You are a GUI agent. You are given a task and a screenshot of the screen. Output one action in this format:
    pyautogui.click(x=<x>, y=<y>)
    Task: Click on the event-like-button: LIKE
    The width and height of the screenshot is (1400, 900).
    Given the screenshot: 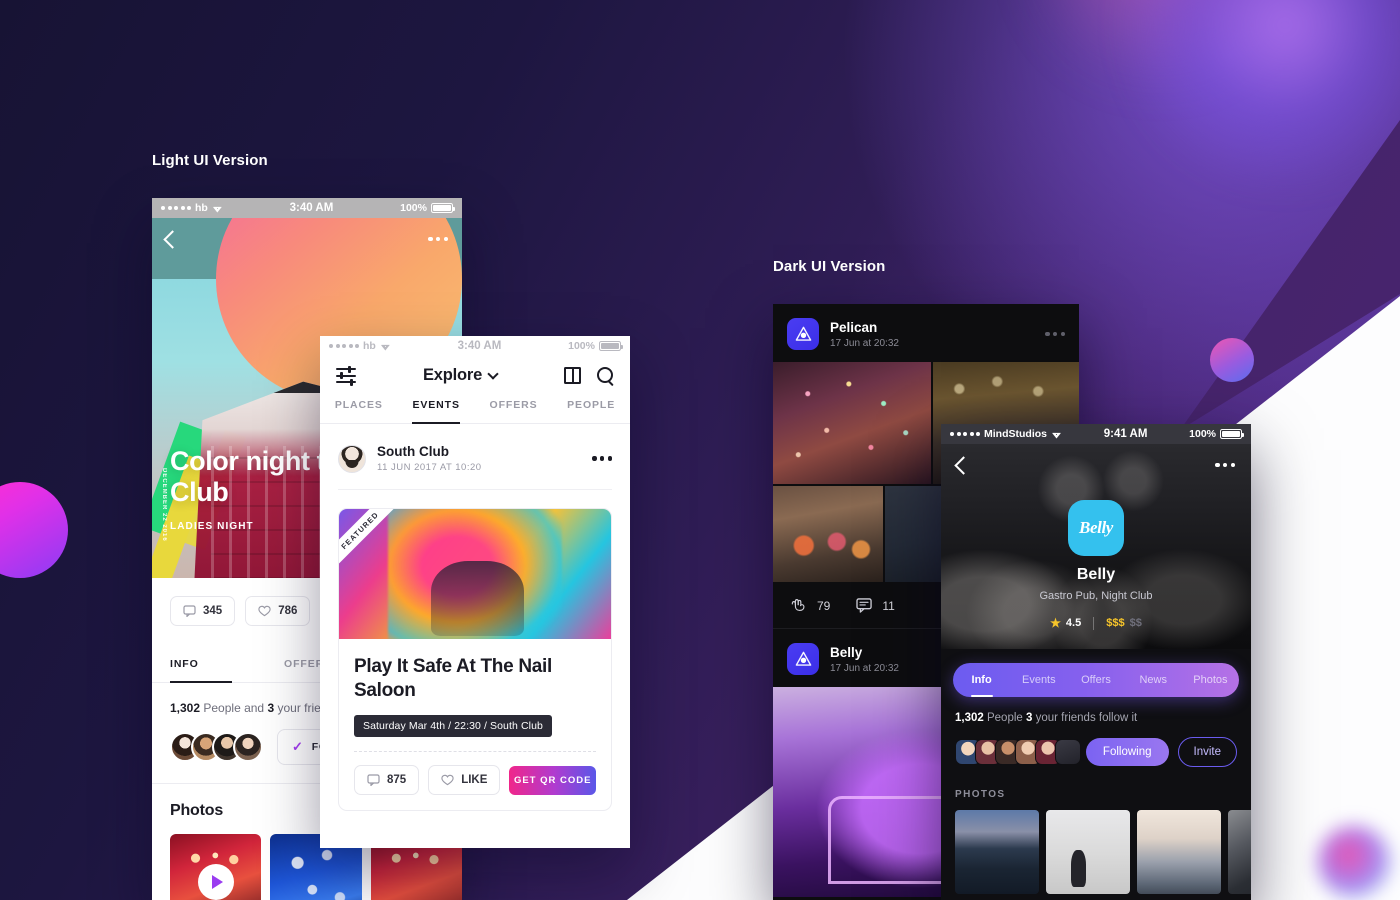 What is the action you would take?
    pyautogui.click(x=464, y=780)
    